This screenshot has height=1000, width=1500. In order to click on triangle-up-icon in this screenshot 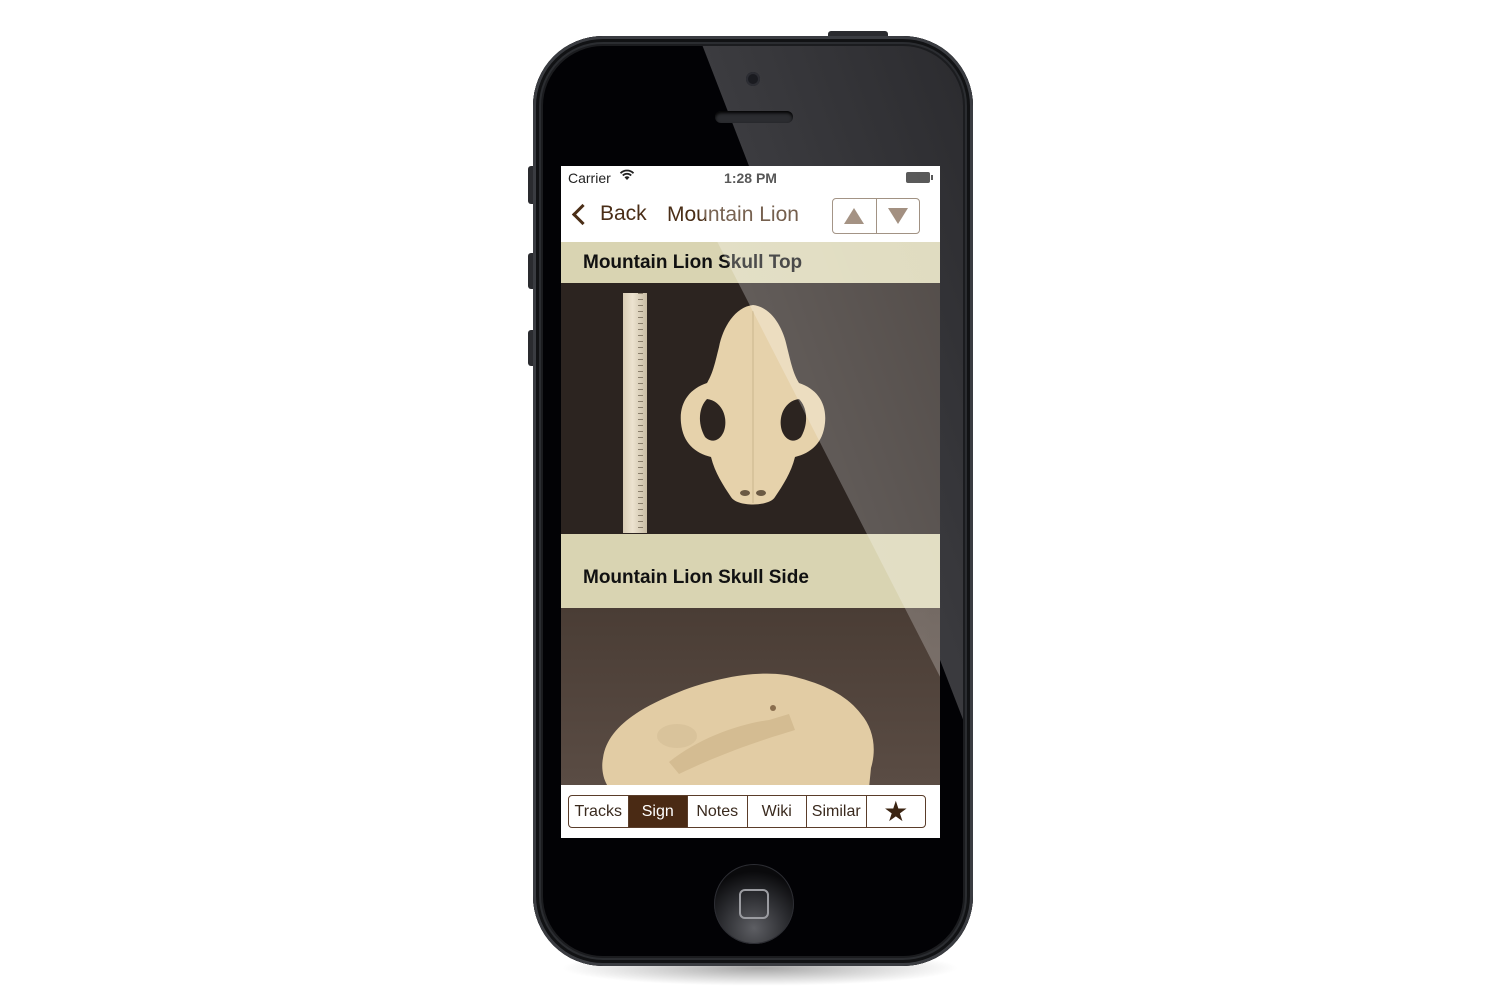, I will do `click(854, 216)`.